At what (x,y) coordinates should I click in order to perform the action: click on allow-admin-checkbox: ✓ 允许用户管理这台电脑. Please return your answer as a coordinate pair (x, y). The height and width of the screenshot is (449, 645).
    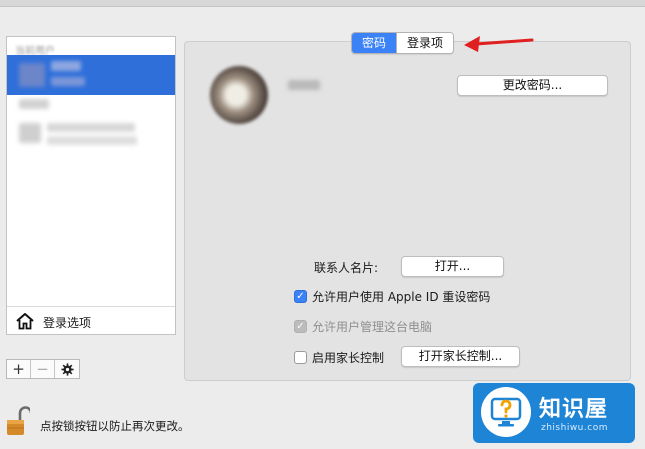
    Looking at the image, I should click on (363, 326).